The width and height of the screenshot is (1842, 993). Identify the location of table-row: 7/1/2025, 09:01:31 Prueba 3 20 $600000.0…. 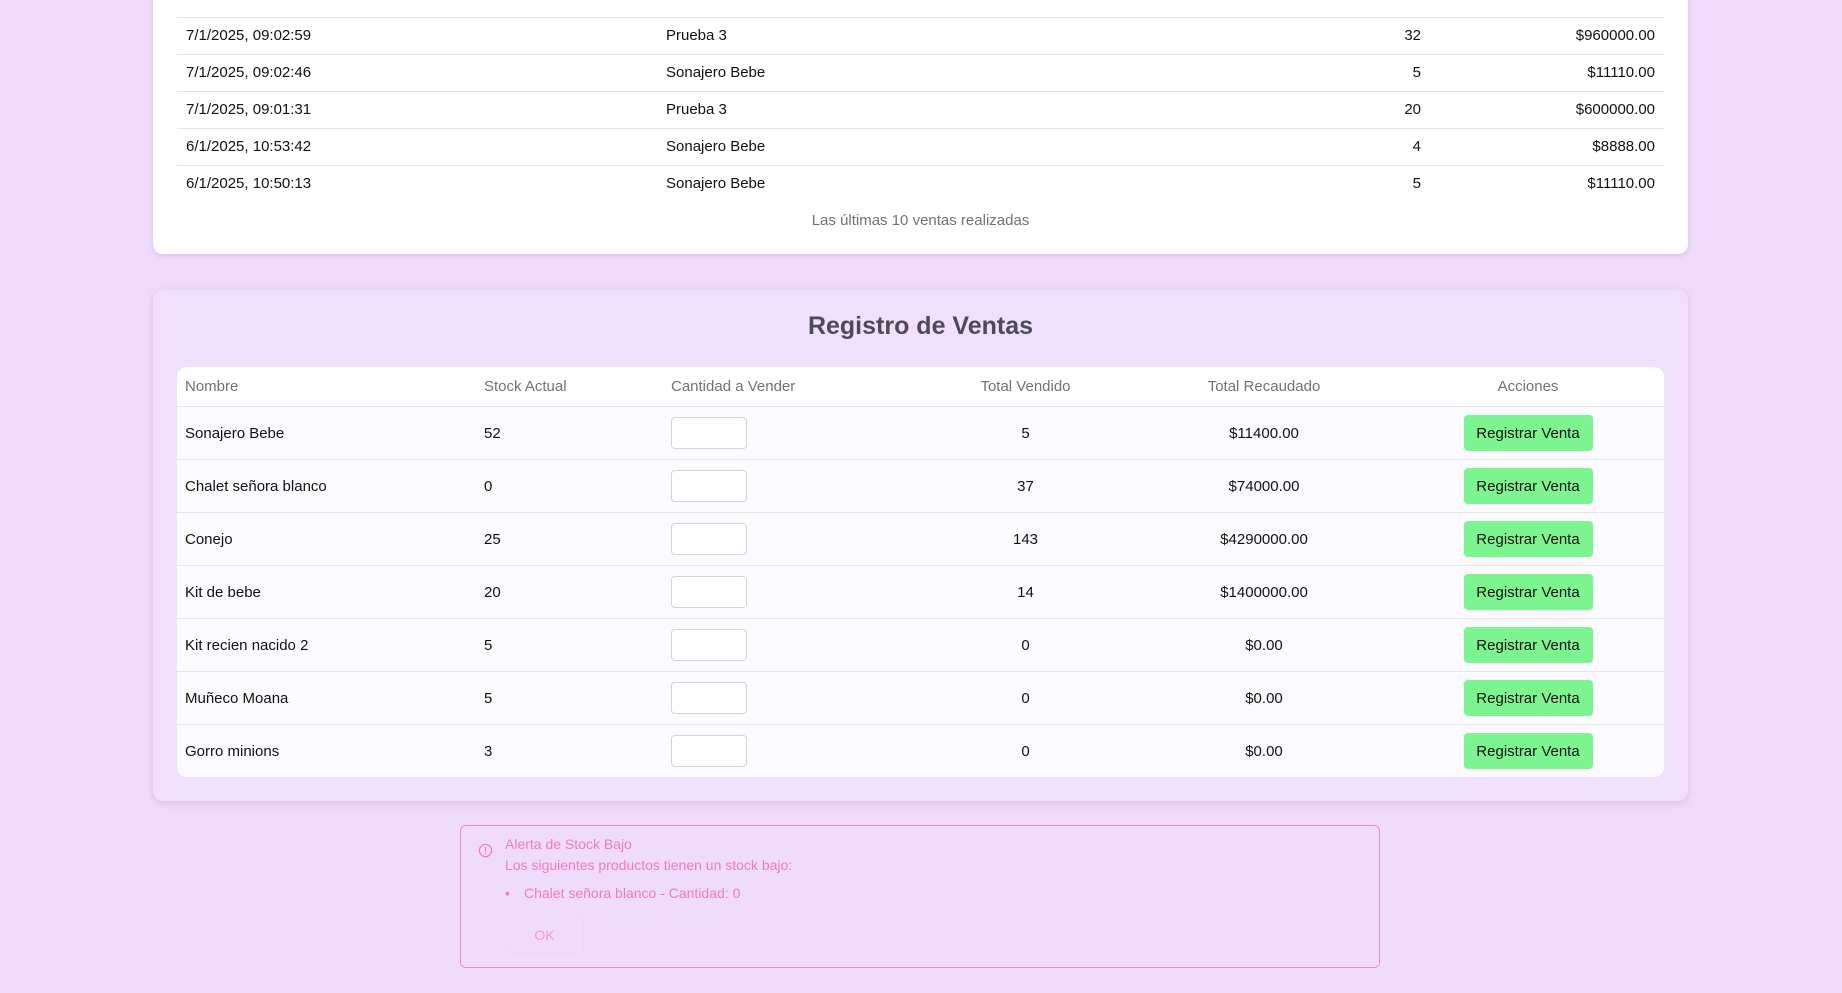
(920, 110).